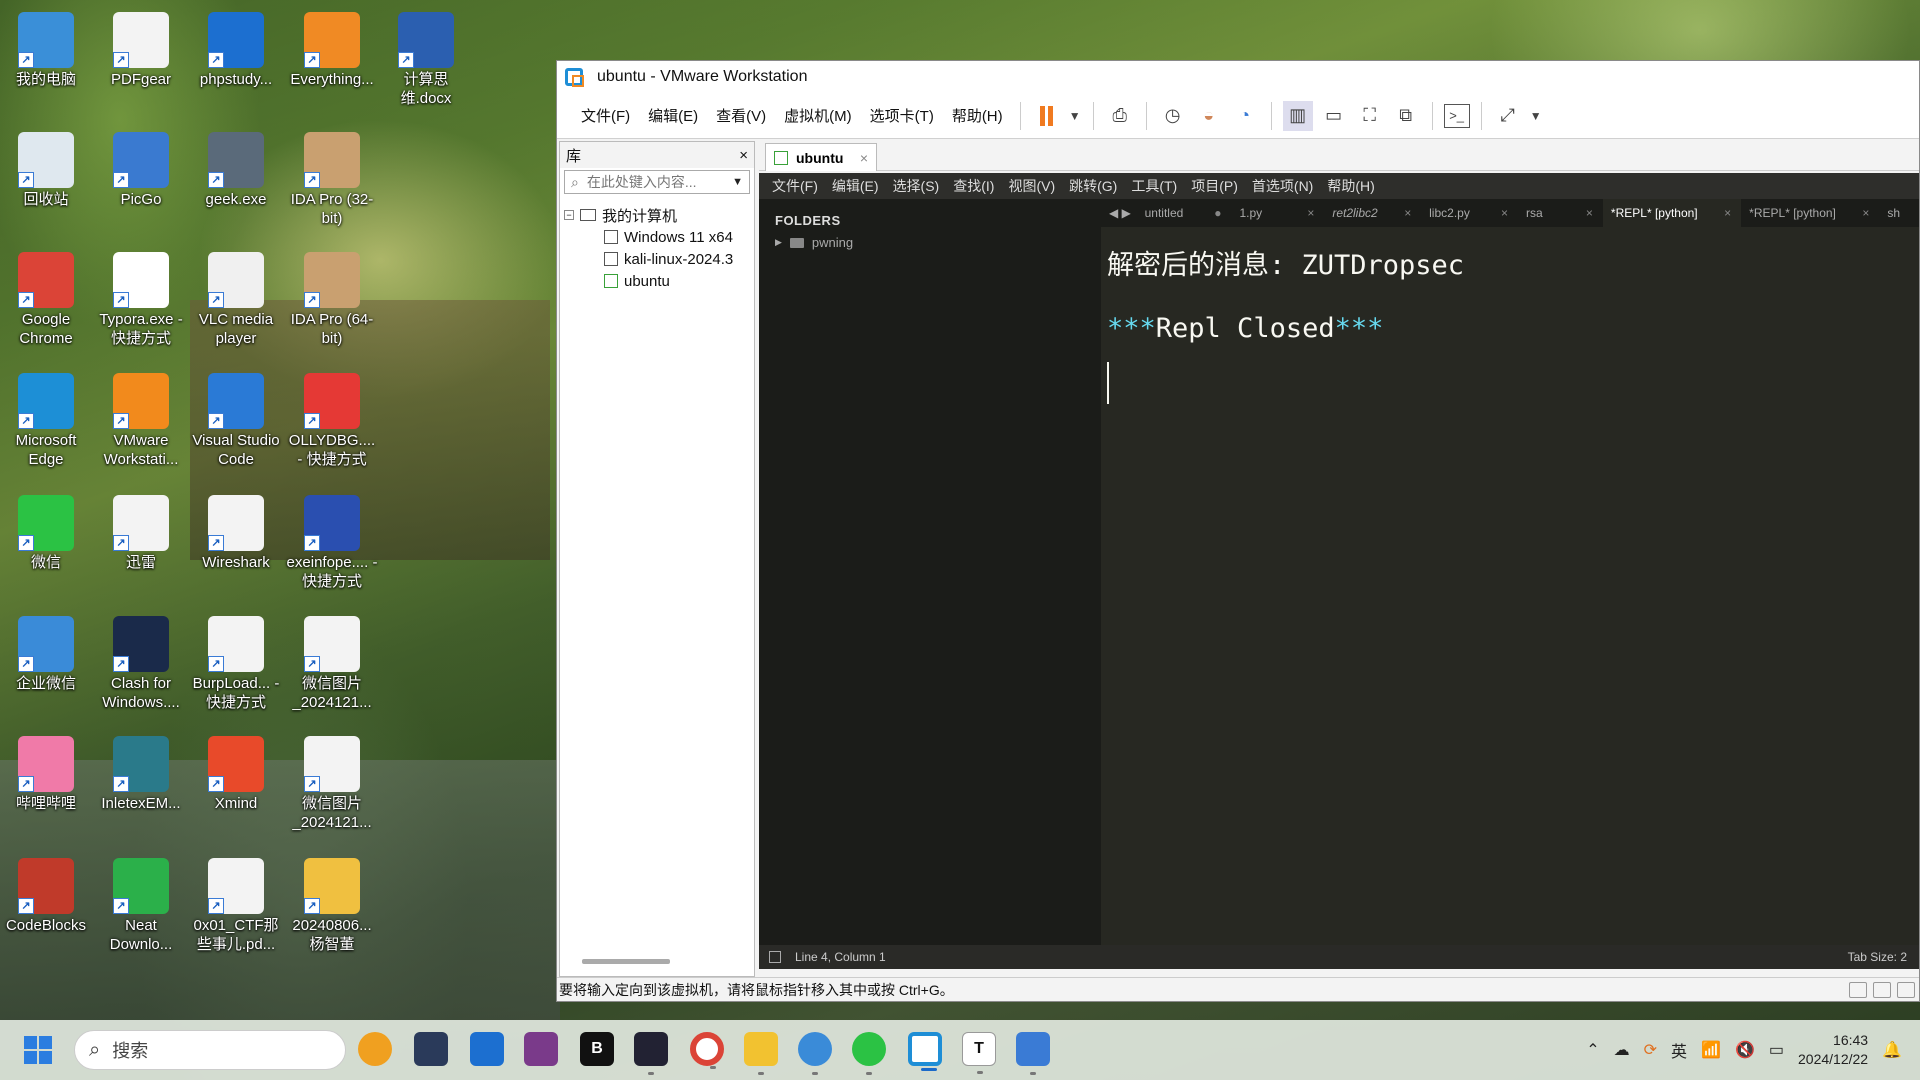 This screenshot has width=1920, height=1080. What do you see at coordinates (741, 115) in the screenshot?
I see `menu-view: 查看(V)` at bounding box center [741, 115].